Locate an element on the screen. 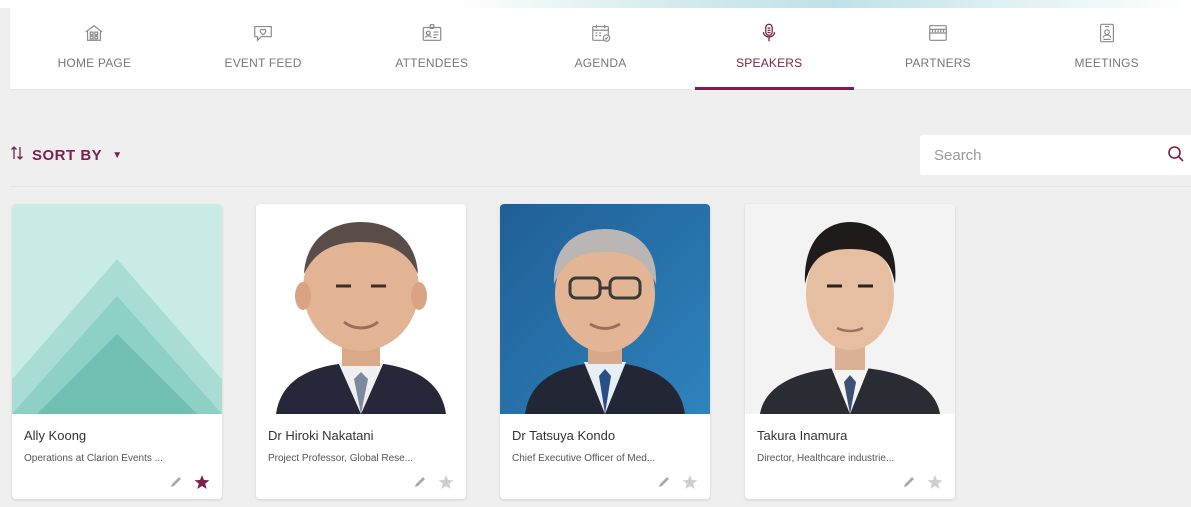 The image size is (1191, 507). speaker-name: Dr Tatsuya Kondo is located at coordinates (564, 435).